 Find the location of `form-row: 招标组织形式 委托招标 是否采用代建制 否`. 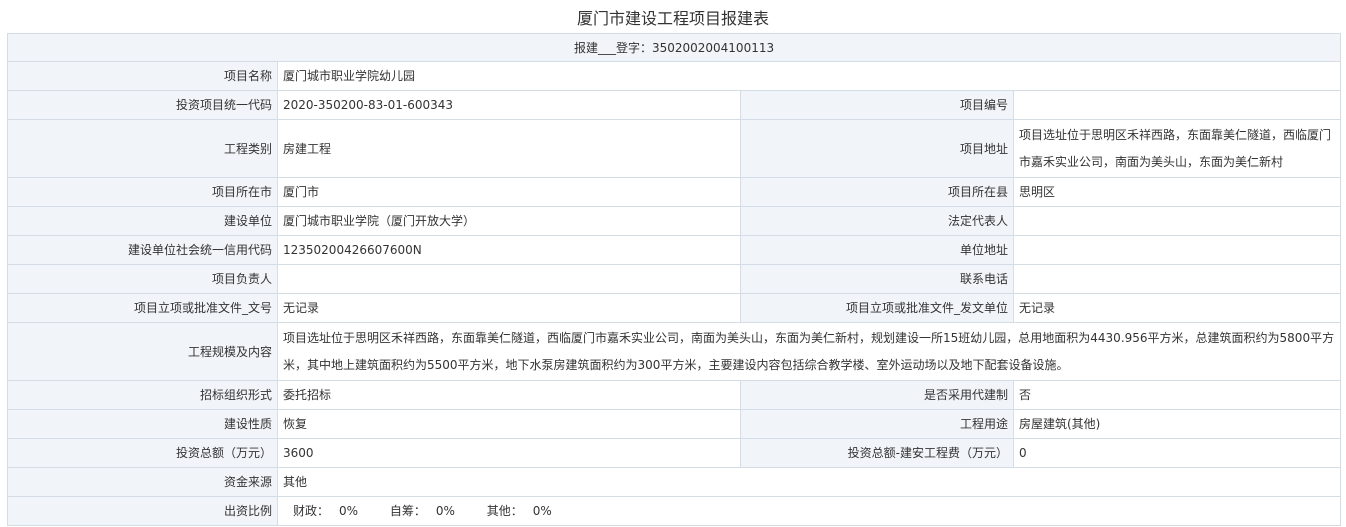

form-row: 招标组织形式 委托招标 是否采用代建制 否 is located at coordinates (674, 395).